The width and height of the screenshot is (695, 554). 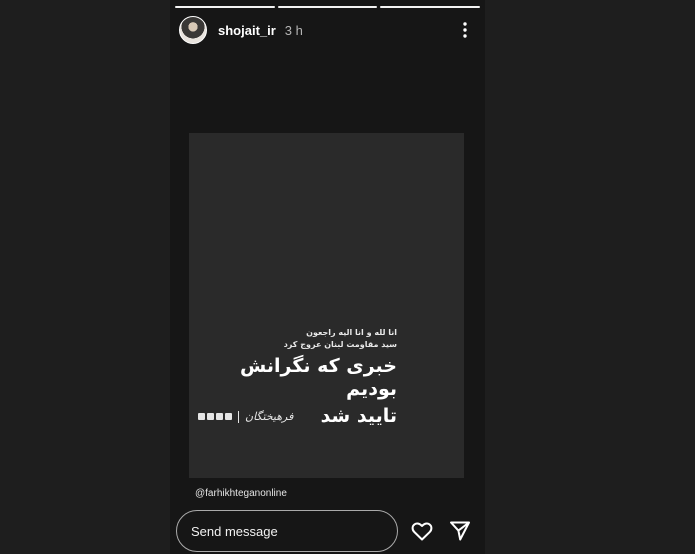 I want to click on x-icon, so click(x=201, y=416).